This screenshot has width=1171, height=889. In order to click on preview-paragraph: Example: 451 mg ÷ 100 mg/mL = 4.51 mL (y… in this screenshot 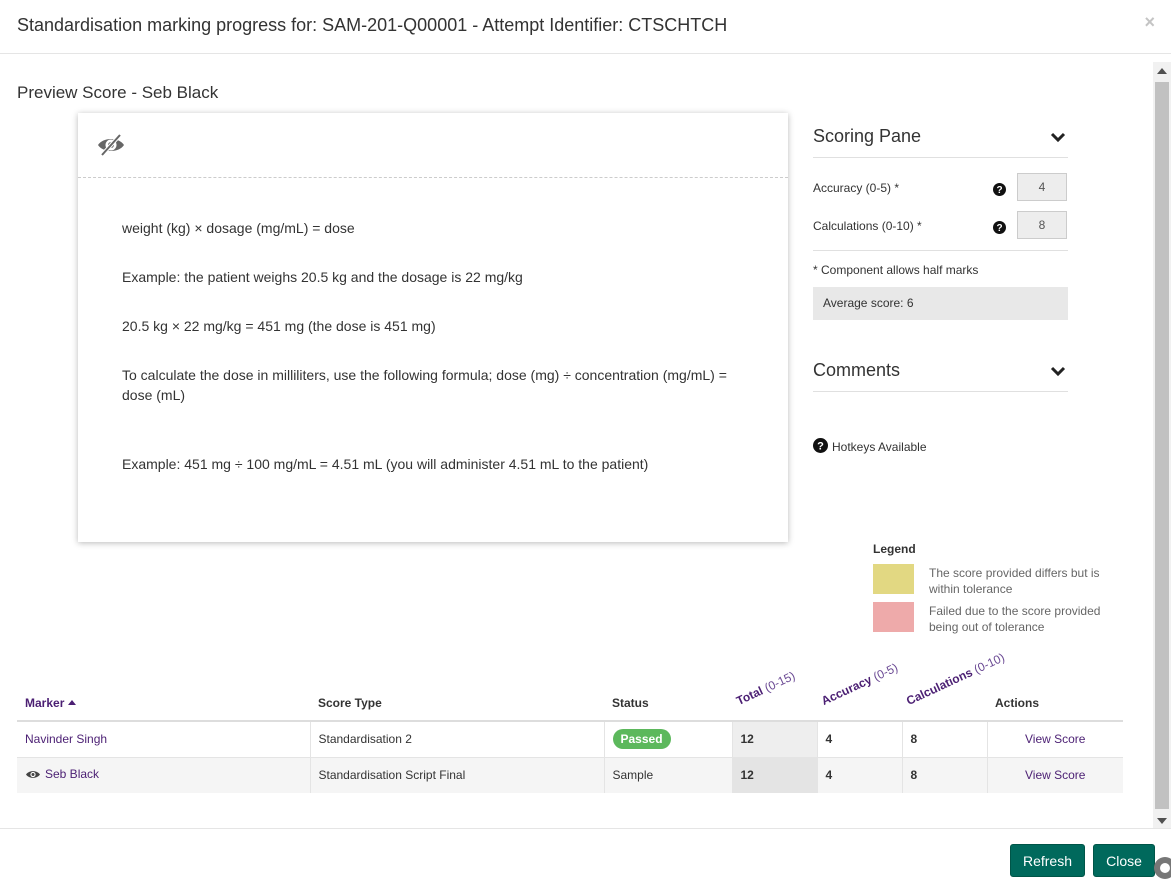, I will do `click(385, 464)`.